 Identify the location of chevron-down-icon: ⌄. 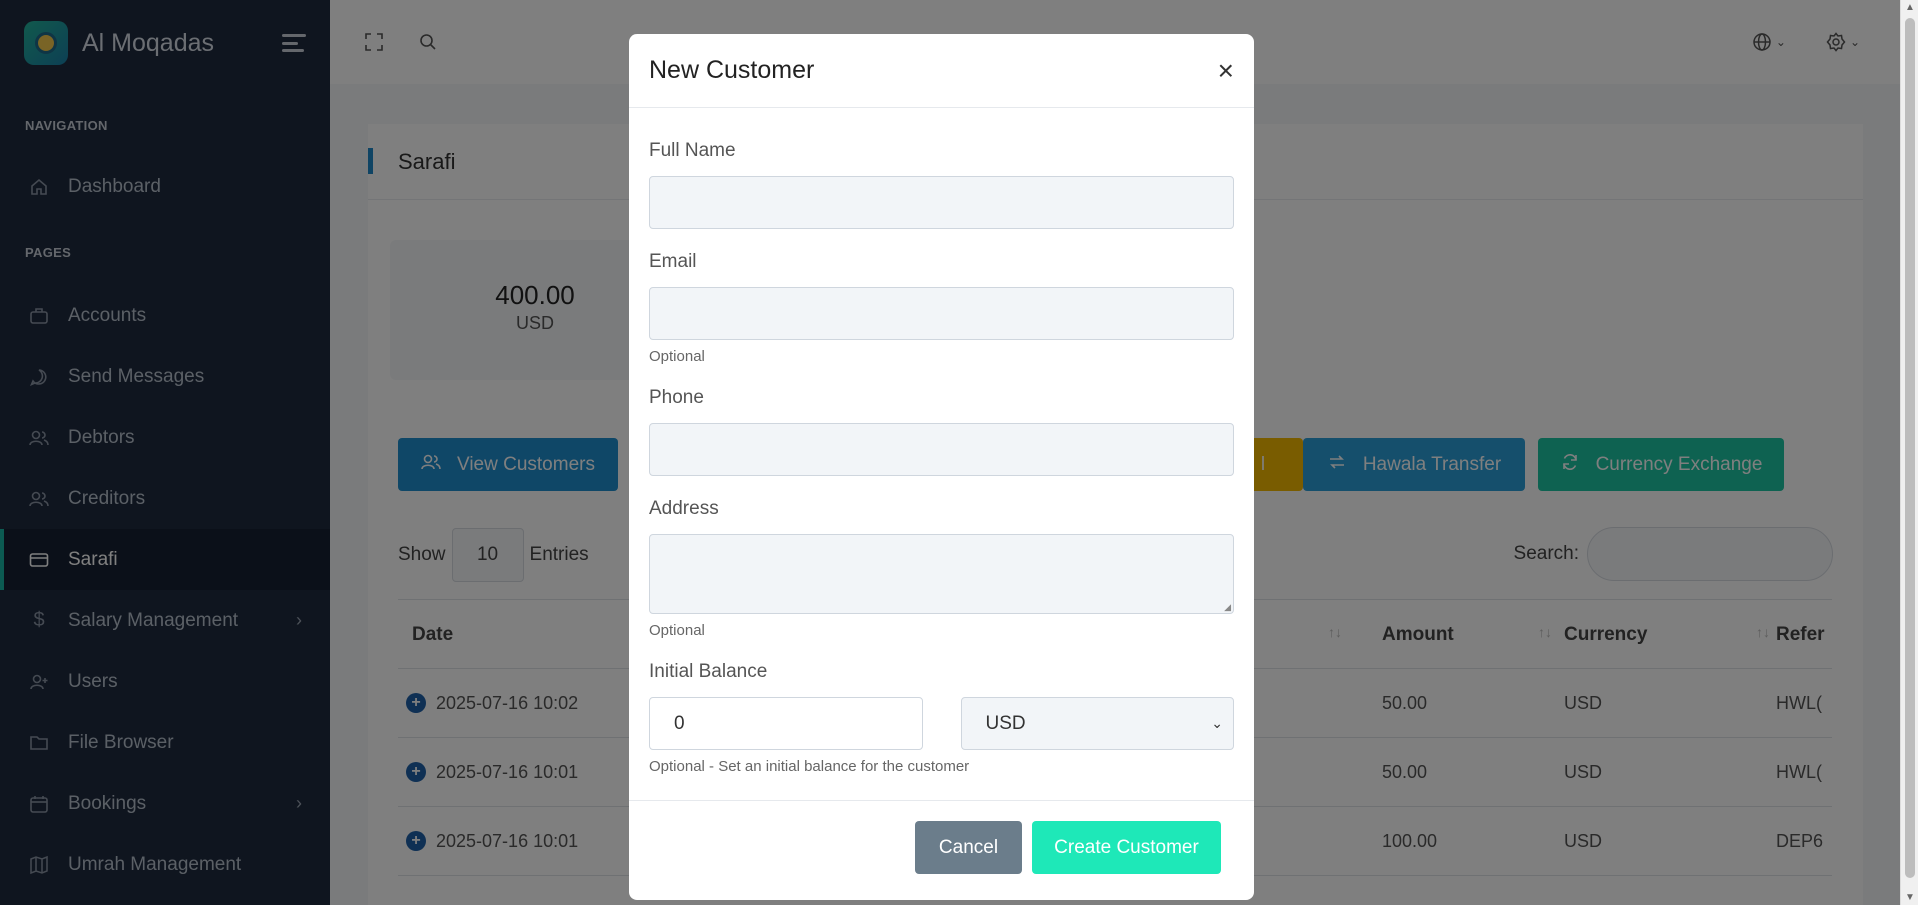
(1217, 723).